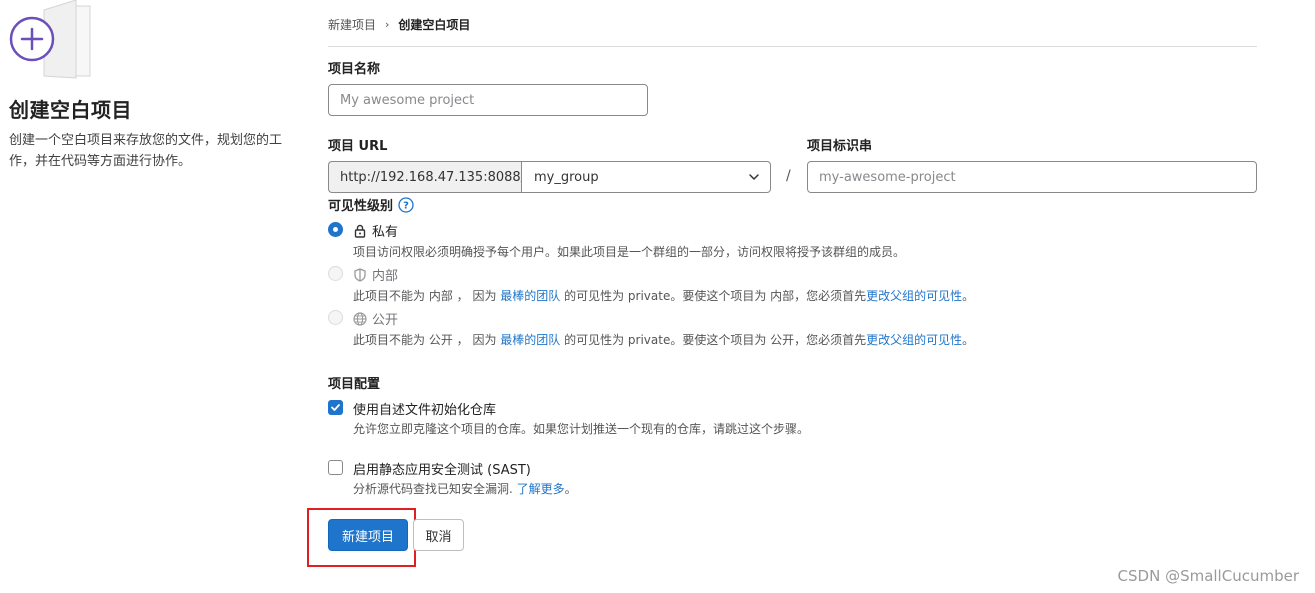  I want to click on readme-checkbox, so click(335, 407).